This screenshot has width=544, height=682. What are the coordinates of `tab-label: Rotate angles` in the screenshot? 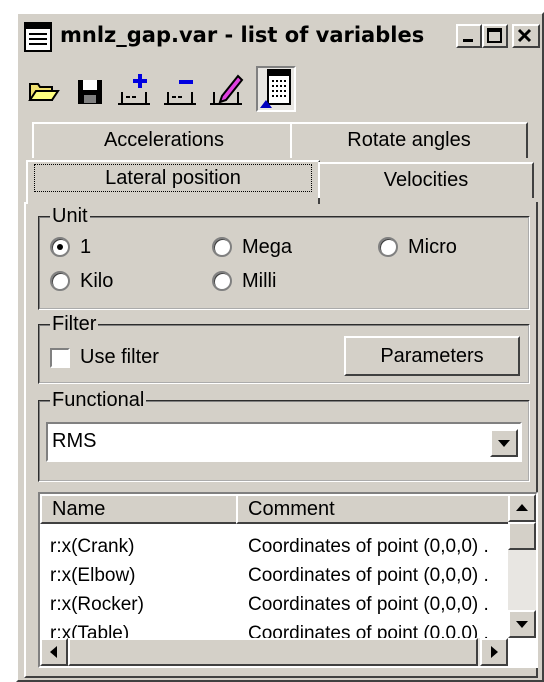 It's located at (409, 140).